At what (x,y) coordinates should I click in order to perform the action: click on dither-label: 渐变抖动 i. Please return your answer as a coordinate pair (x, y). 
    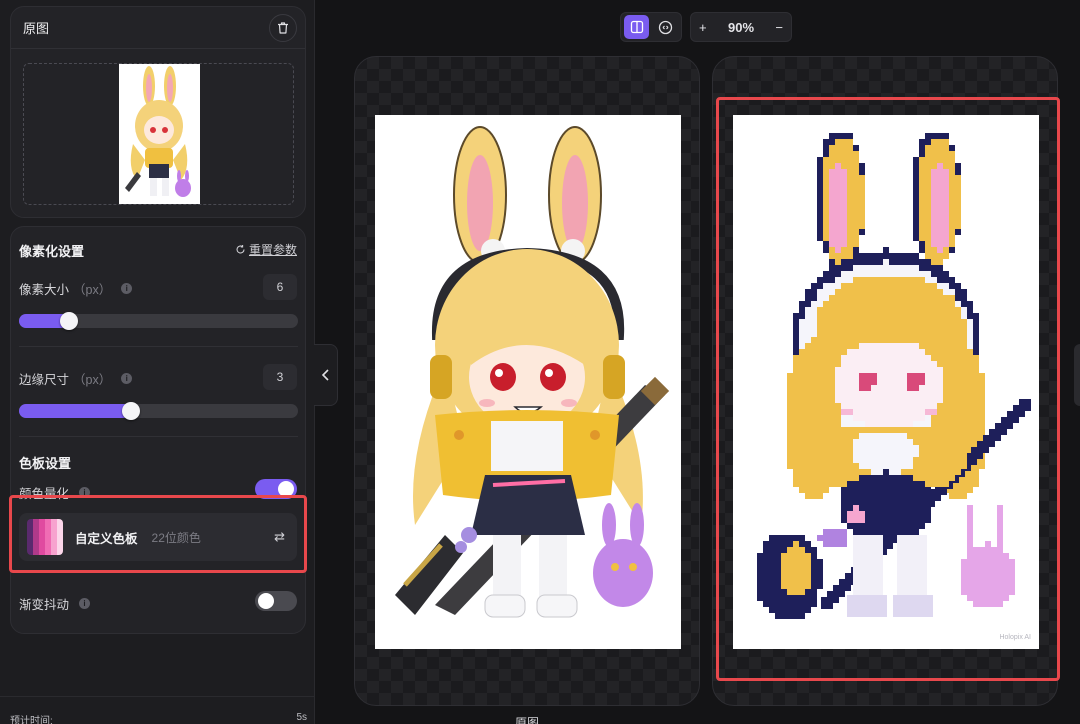
    Looking at the image, I should click on (55, 603).